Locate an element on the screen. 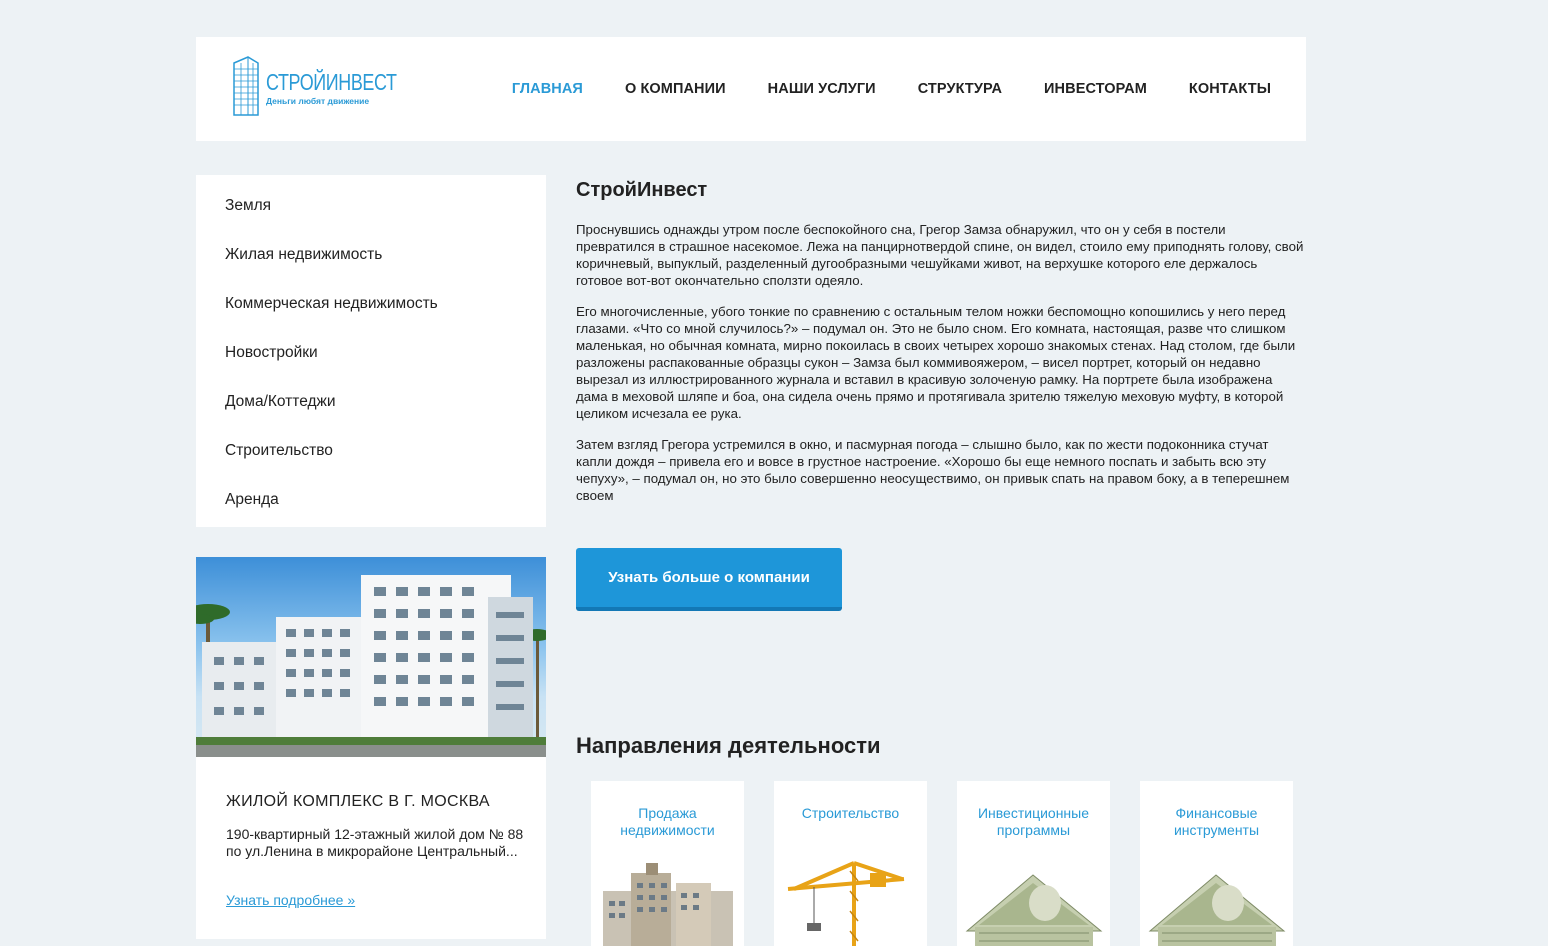 This screenshot has width=1548, height=946. direction-label: Финансовые инструменты is located at coordinates (1216, 821).